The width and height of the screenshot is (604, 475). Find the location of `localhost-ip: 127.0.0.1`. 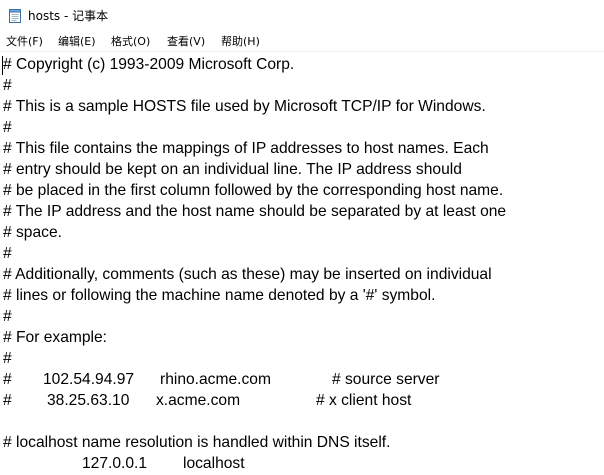

localhost-ip: 127.0.0.1 is located at coordinates (115, 463).